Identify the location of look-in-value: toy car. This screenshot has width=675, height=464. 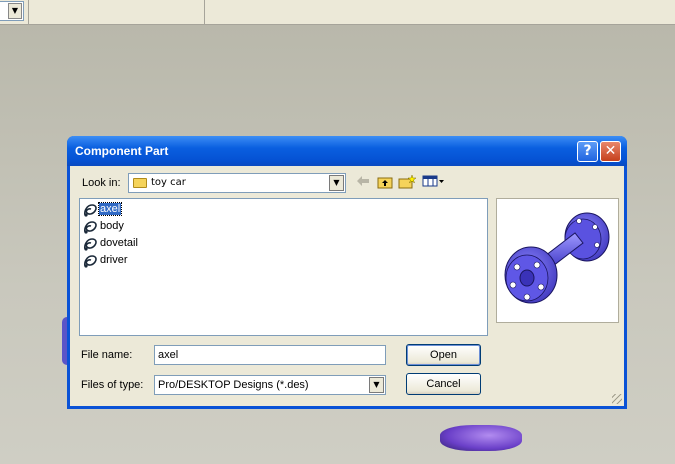
(168, 182).